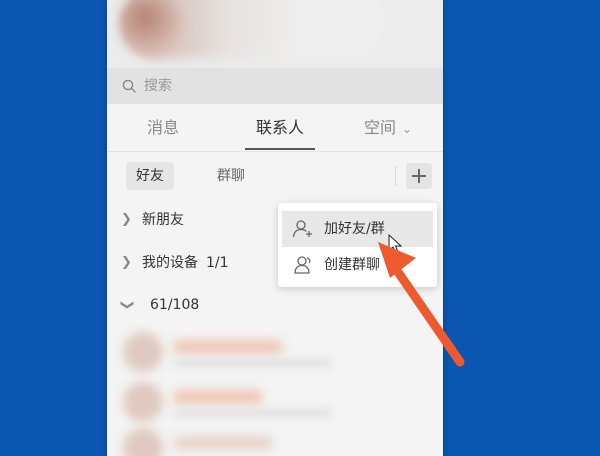  Describe the element at coordinates (354, 229) in the screenshot. I see `menu-item-label: 加好友/群` at that location.